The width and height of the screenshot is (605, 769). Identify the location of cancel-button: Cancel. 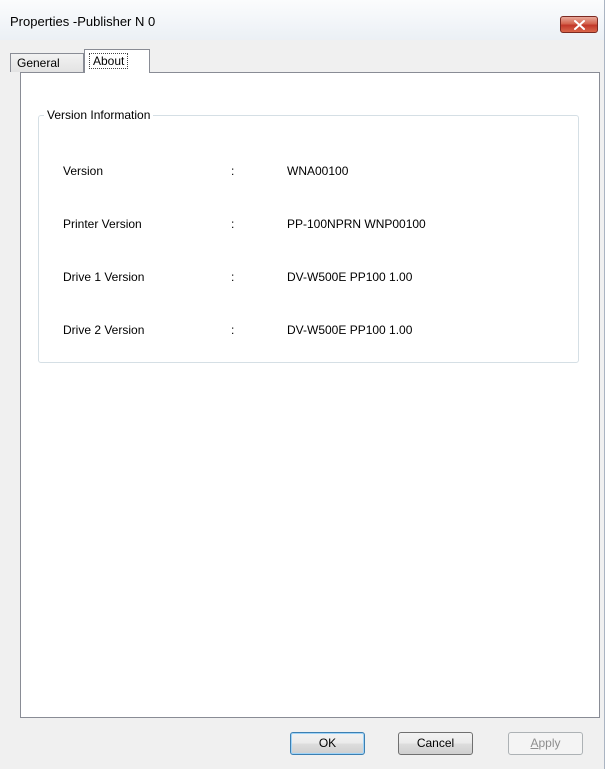
(435, 743).